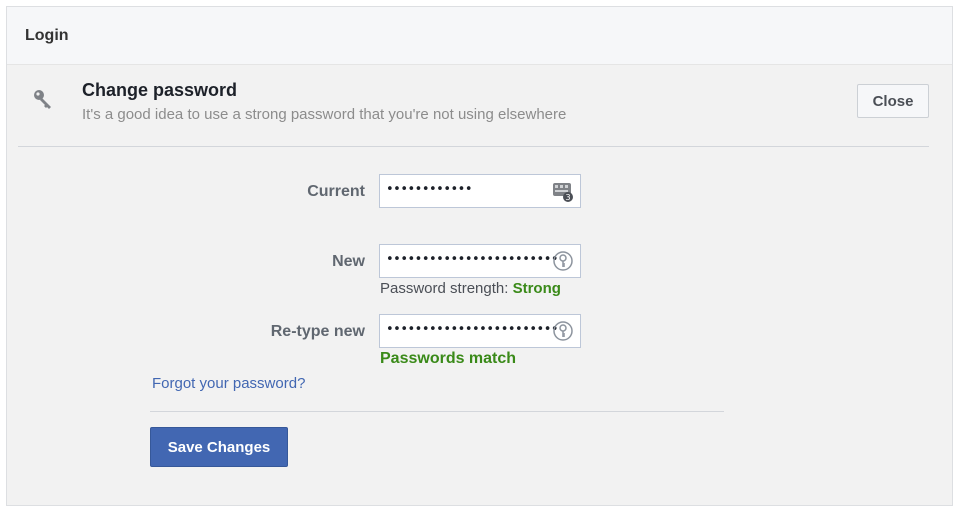 This screenshot has width=960, height=513. Describe the element at coordinates (473, 146) in the screenshot. I see `section-divider` at that location.